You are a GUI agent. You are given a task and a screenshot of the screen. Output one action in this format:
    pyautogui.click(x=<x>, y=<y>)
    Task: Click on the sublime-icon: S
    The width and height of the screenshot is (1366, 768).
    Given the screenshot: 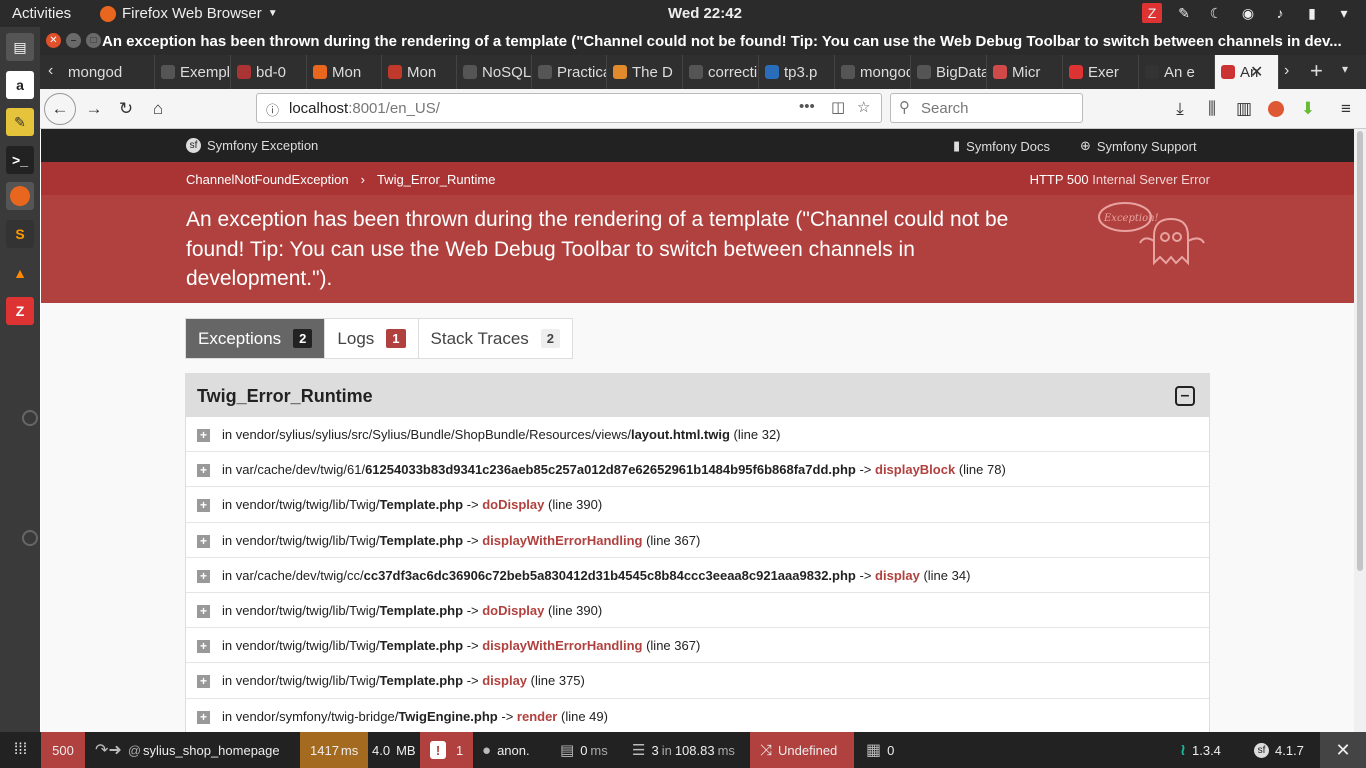 What is the action you would take?
    pyautogui.click(x=20, y=234)
    